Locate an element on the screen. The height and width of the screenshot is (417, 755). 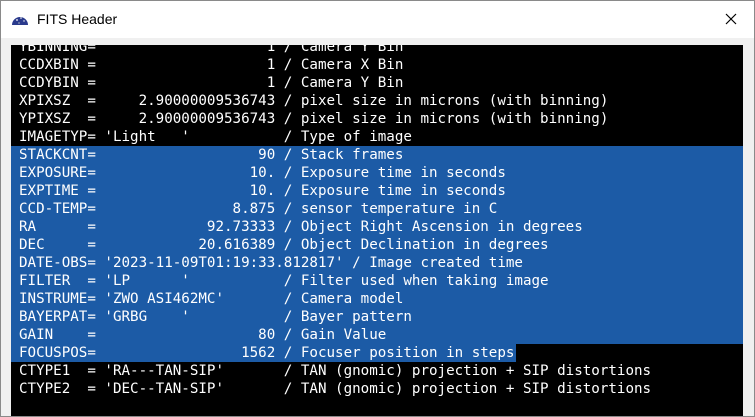
header-line: CCDYBIN = 1 / Camera Y Bin is located at coordinates (381, 83).